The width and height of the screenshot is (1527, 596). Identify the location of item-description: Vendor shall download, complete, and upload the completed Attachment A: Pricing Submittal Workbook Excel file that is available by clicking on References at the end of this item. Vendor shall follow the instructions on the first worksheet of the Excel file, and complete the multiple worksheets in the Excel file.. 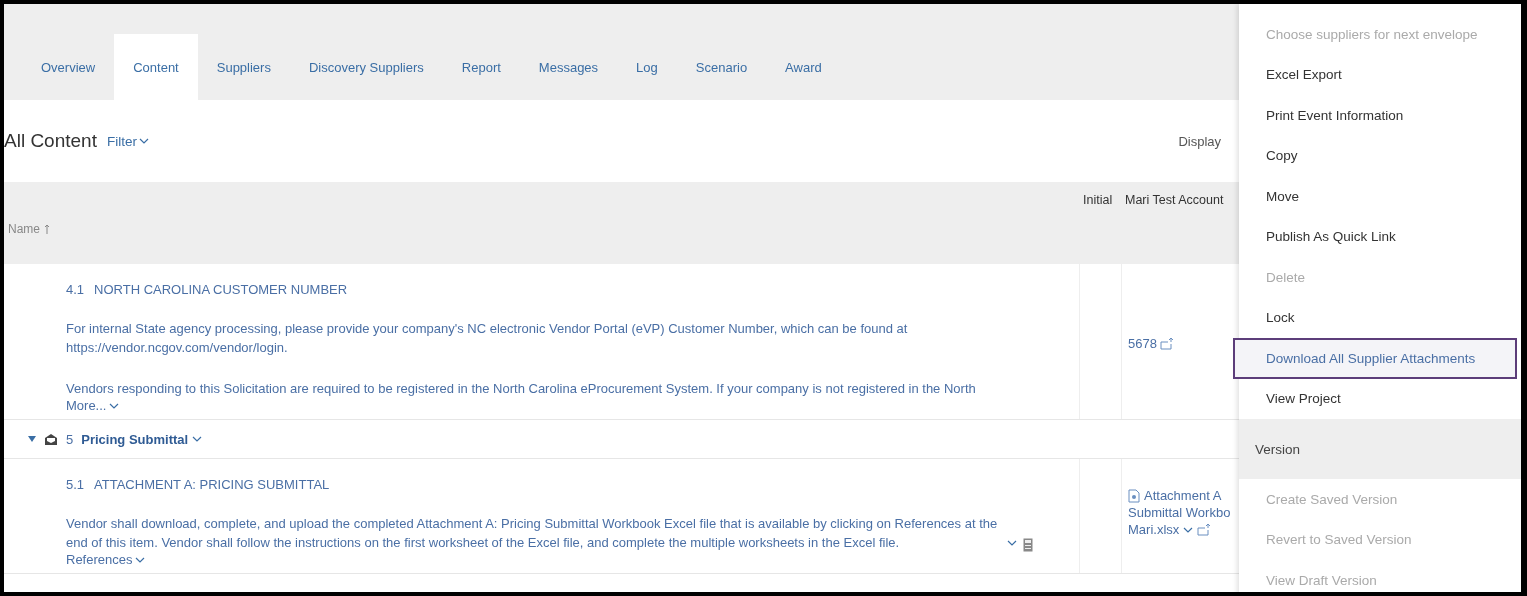
(532, 533).